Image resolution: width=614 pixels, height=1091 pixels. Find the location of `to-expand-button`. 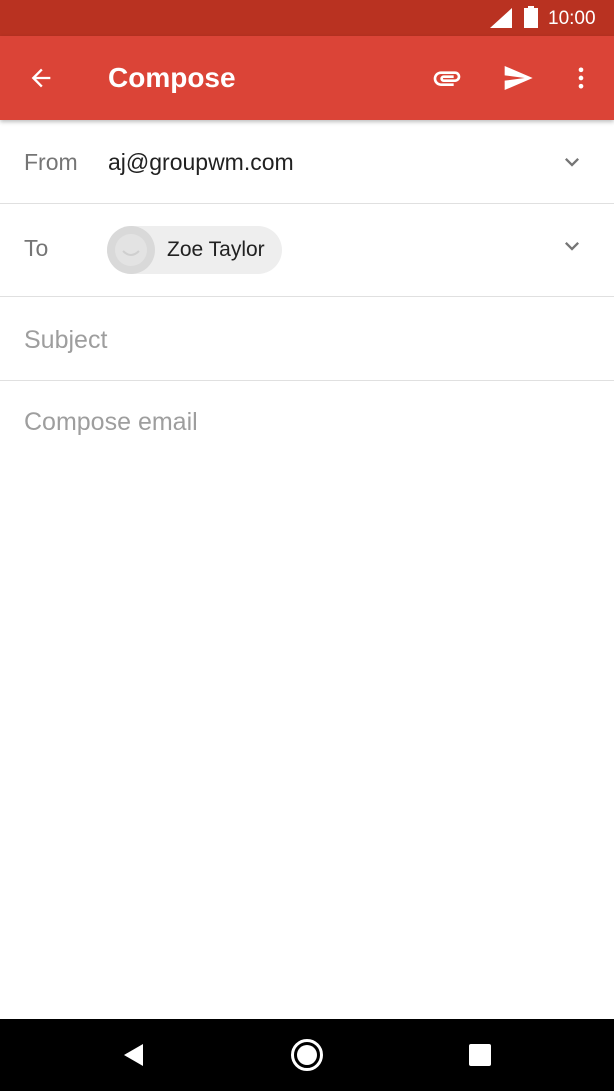

to-expand-button is located at coordinates (572, 246).